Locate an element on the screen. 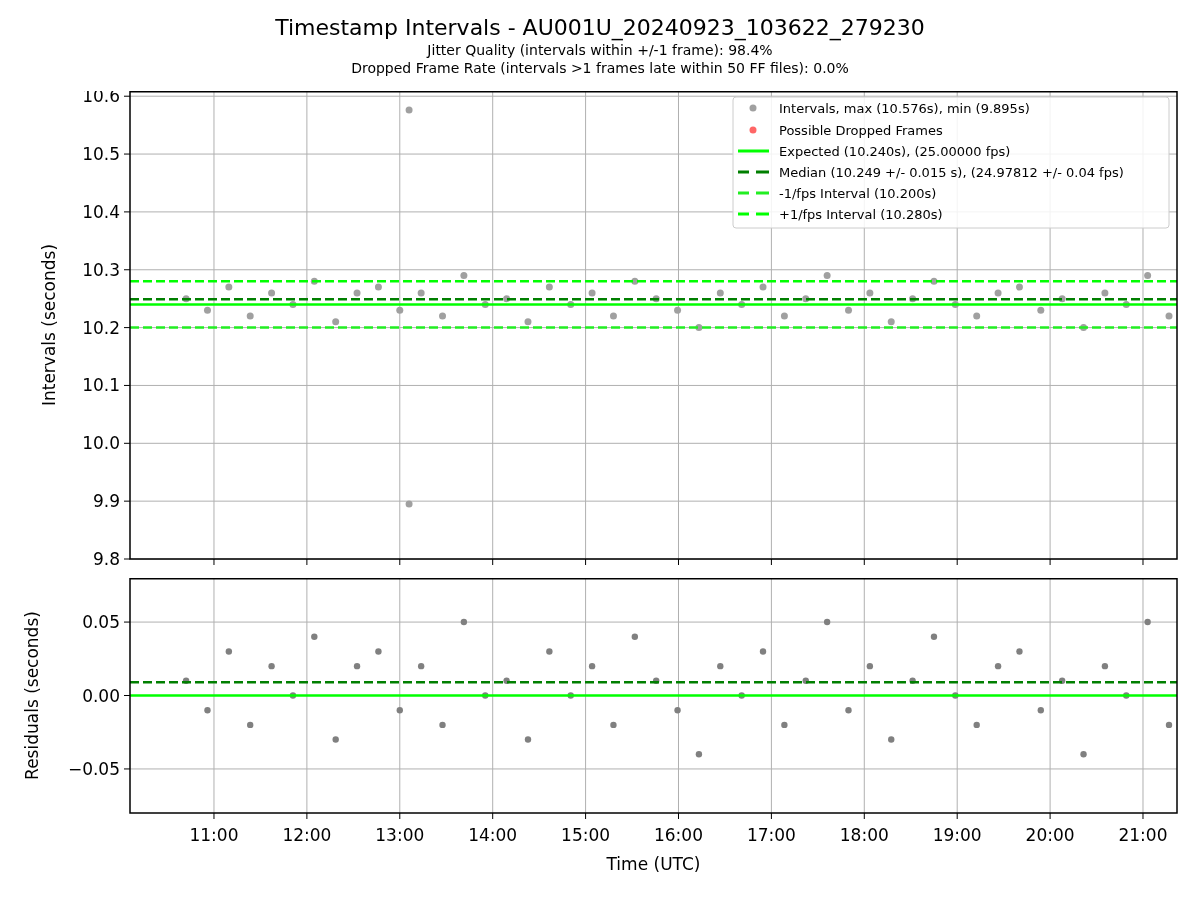 The image size is (1200, 900). legend-label: Intervals, max (10.576s), min (9.895s) is located at coordinates (904, 108).